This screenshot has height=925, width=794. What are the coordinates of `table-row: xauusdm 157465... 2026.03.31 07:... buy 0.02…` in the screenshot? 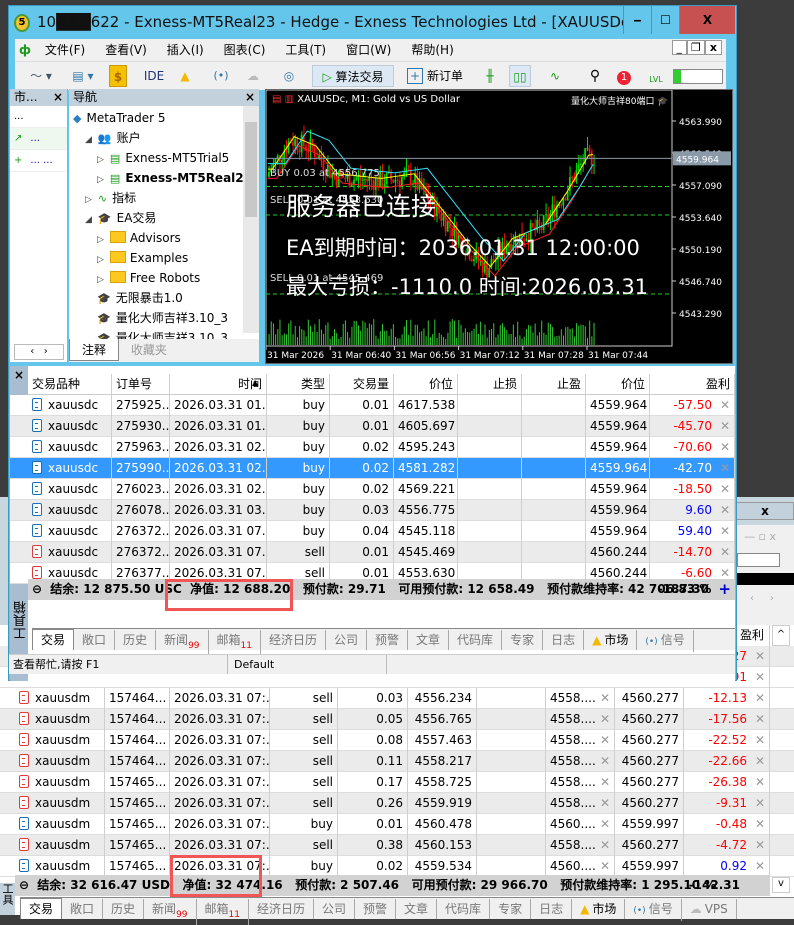 It's located at (397, 866).